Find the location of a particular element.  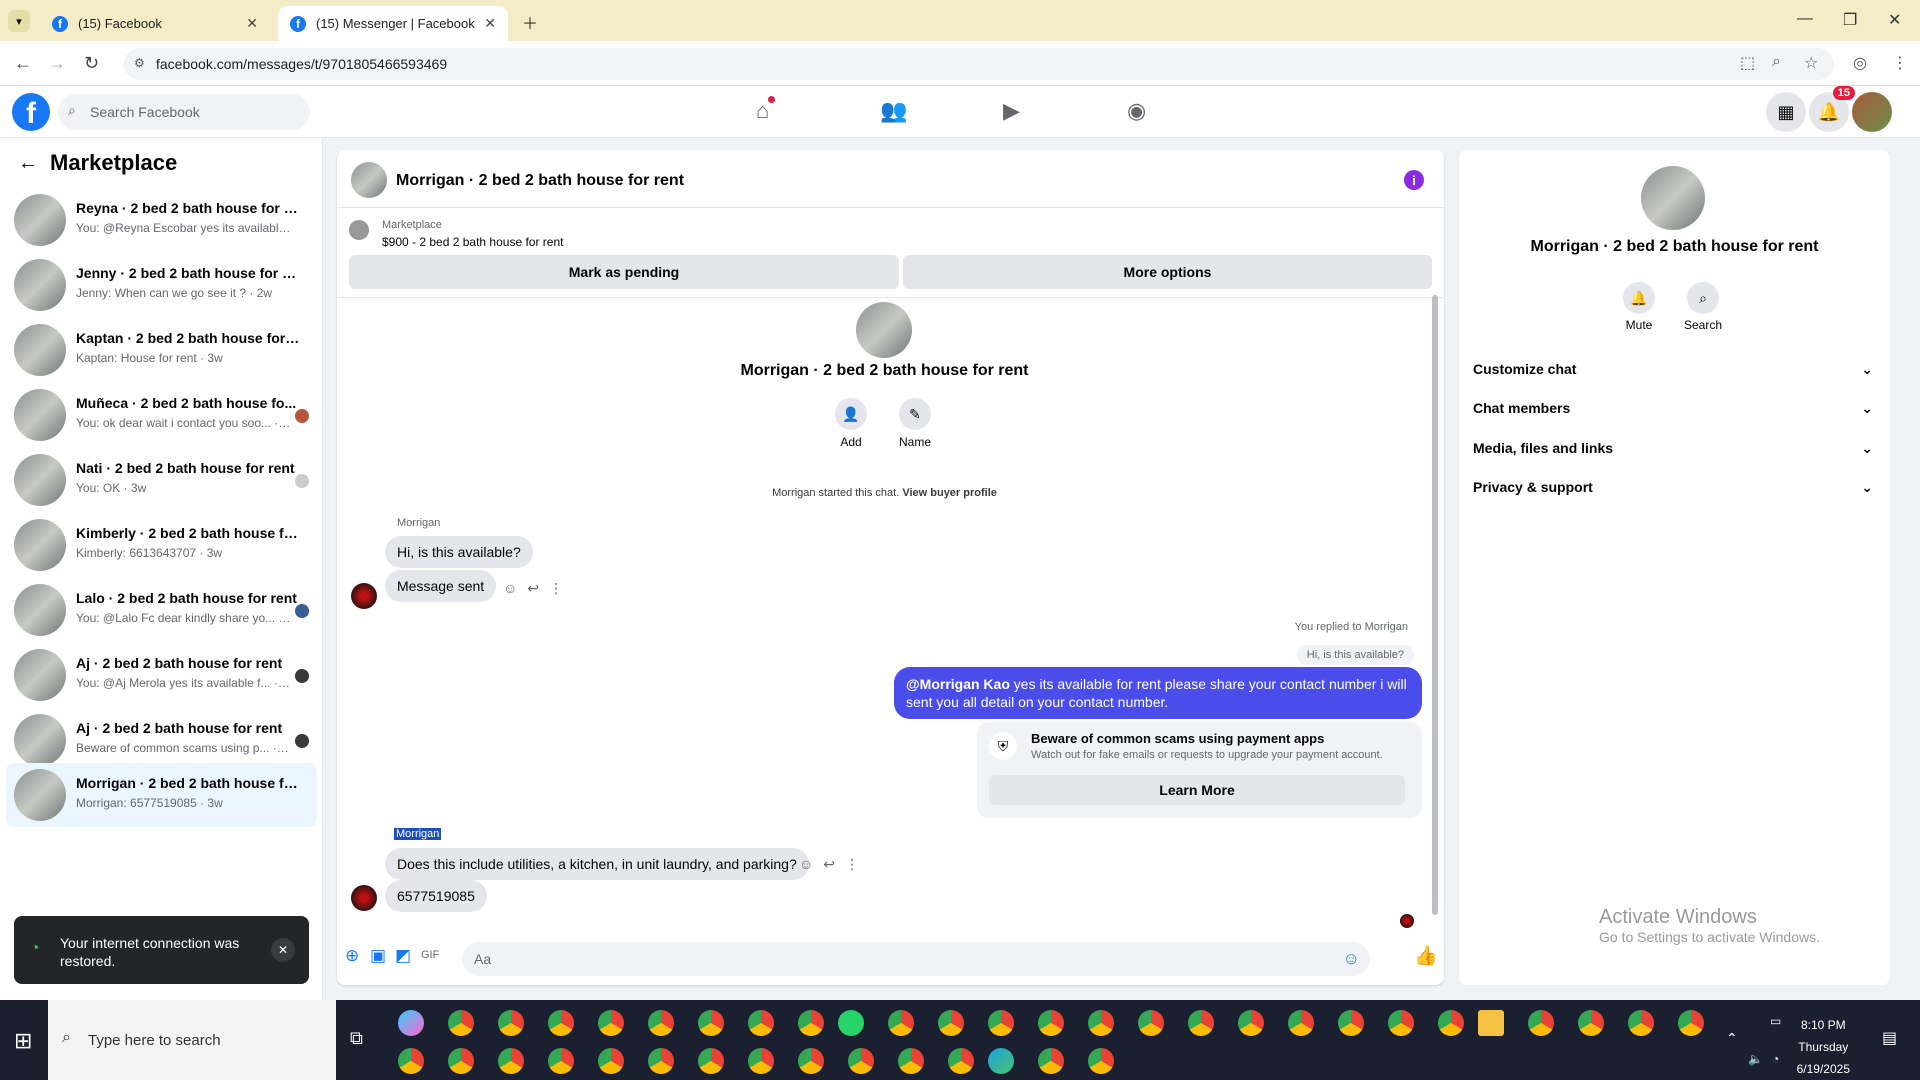

taskbar-search-input: ⌕ Type here to search is located at coordinates (192, 1040).